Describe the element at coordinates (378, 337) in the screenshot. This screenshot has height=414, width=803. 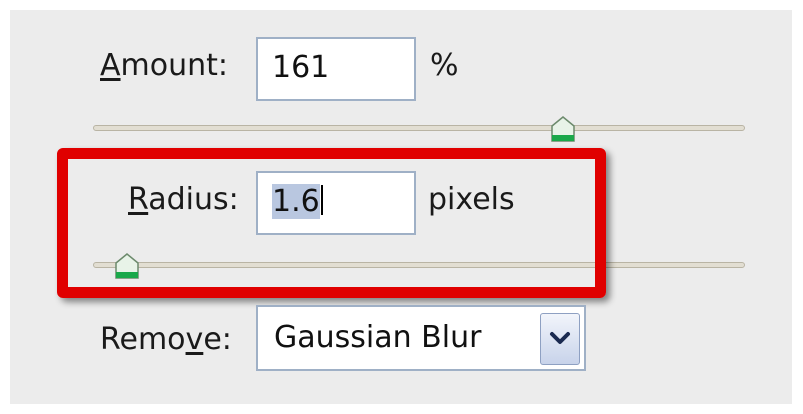
I see `remove-select-value: Gaussian Blur` at that location.